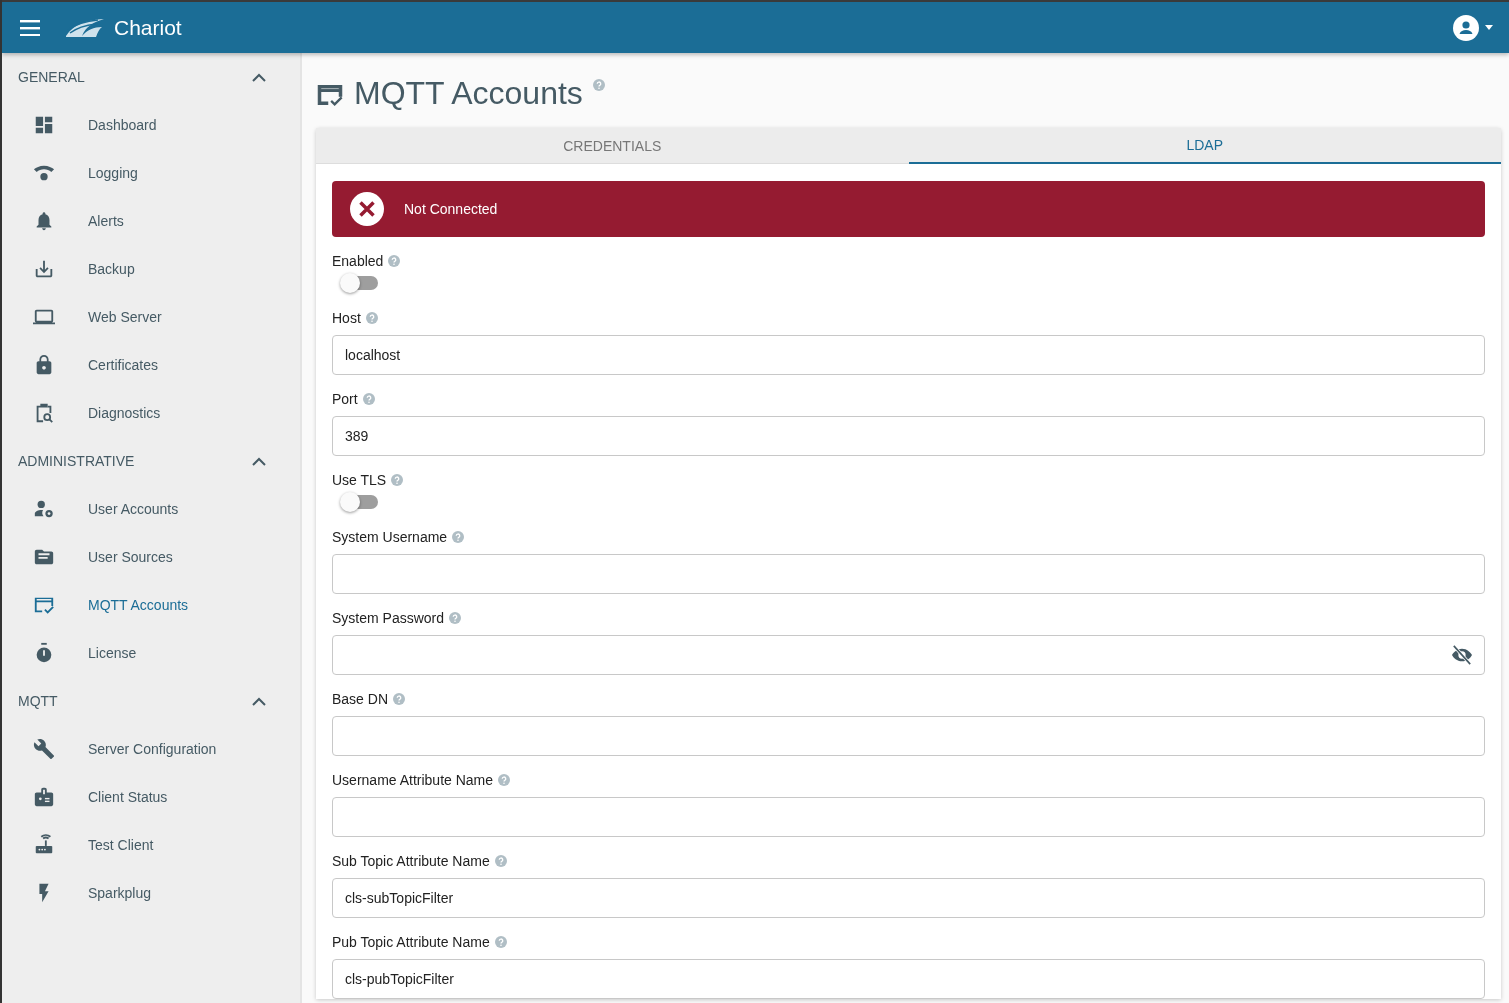 This screenshot has height=1003, width=1509. Describe the element at coordinates (44, 125) in the screenshot. I see `dashboard-icon` at that location.